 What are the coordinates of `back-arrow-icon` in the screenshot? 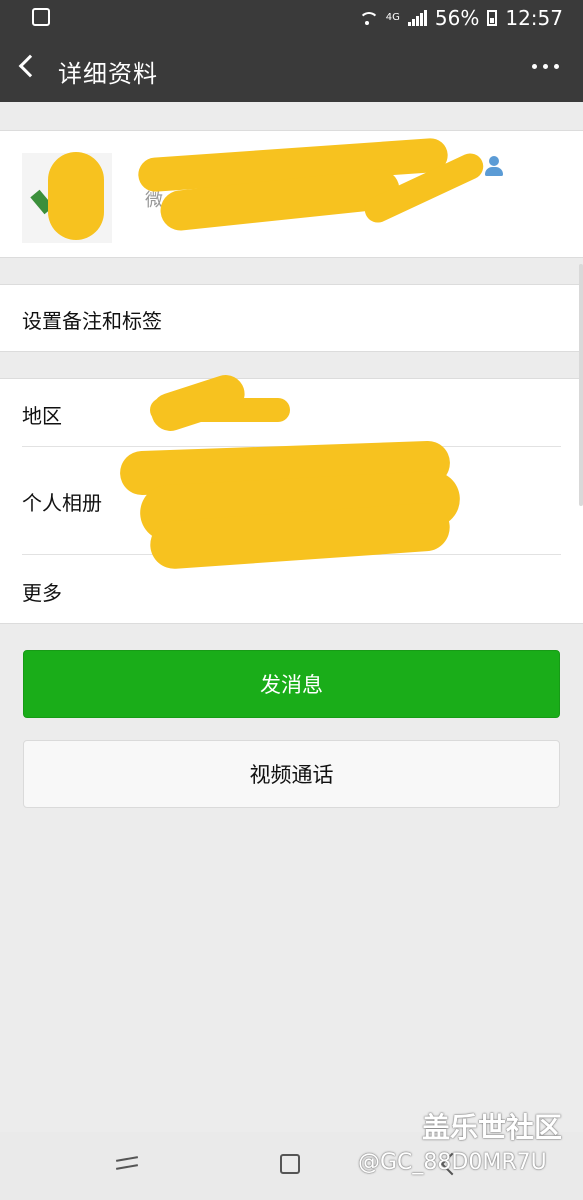 It's located at (30, 66).